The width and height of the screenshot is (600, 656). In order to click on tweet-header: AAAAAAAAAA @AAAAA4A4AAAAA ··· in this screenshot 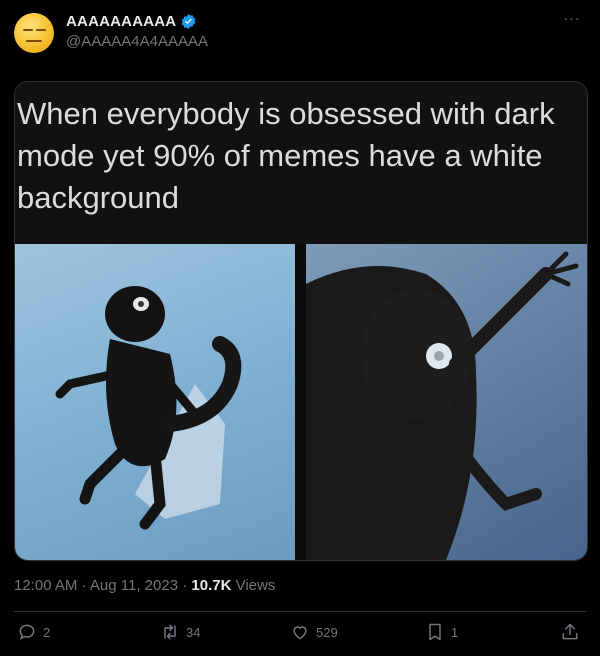, I will do `click(300, 36)`.